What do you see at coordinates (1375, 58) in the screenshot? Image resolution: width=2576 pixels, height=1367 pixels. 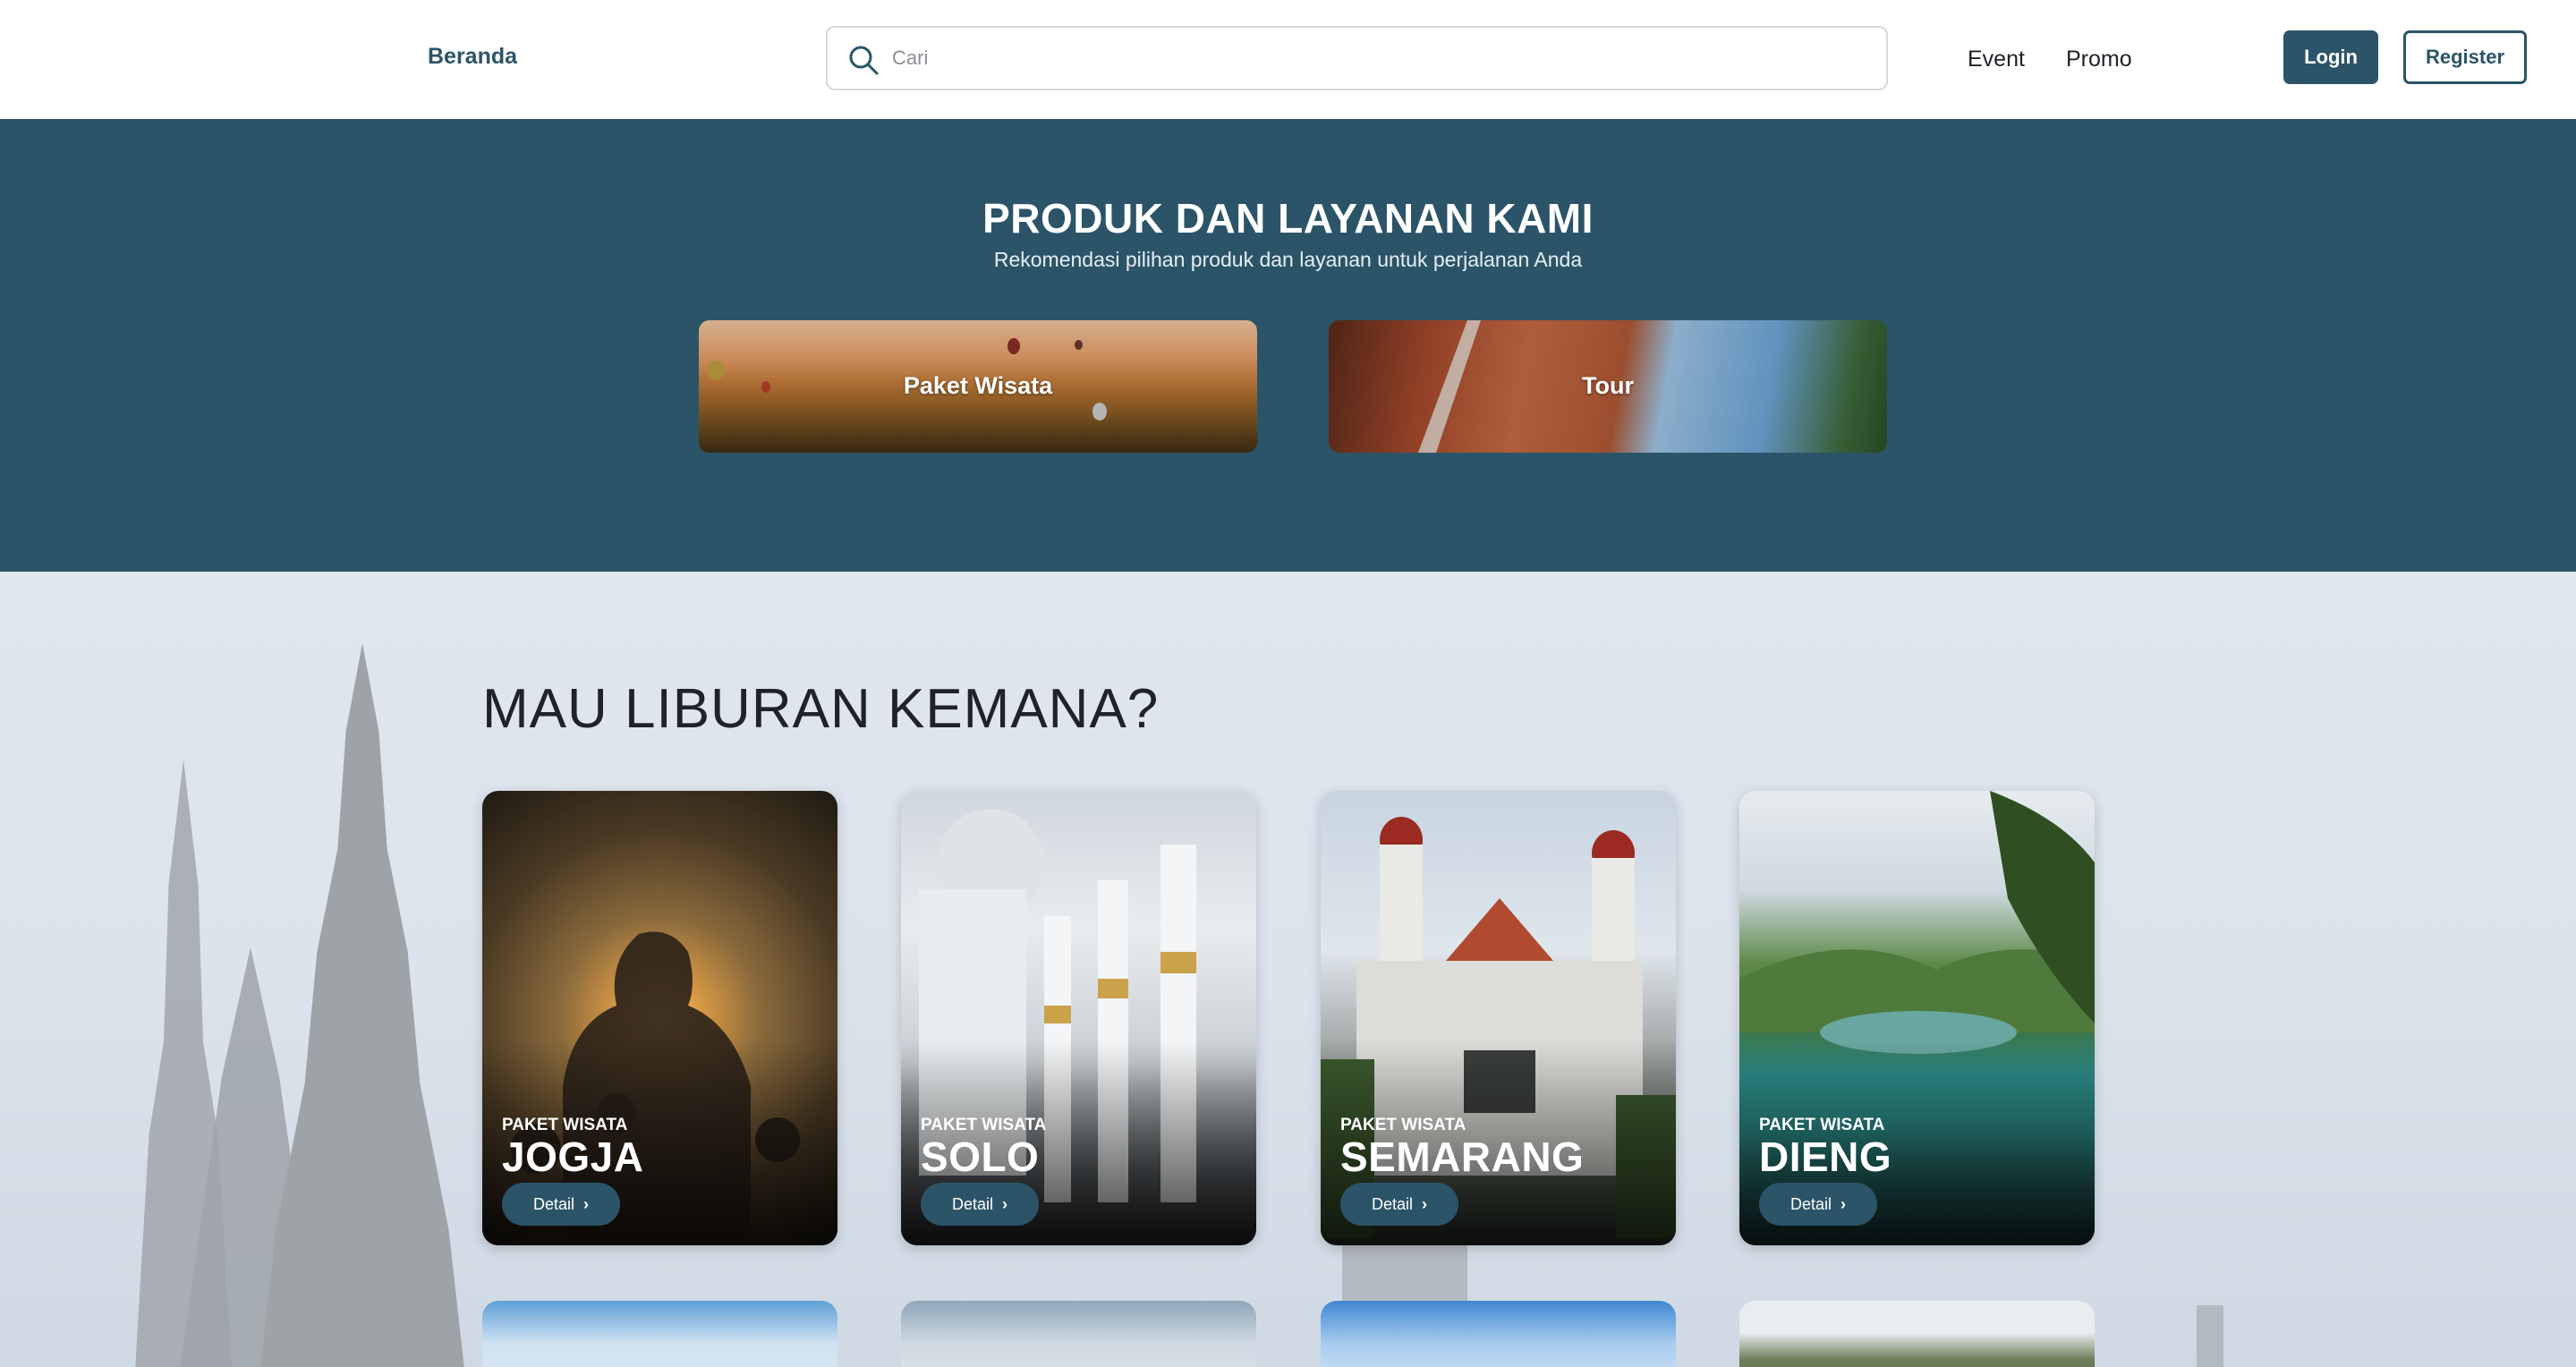 I see `search-input` at bounding box center [1375, 58].